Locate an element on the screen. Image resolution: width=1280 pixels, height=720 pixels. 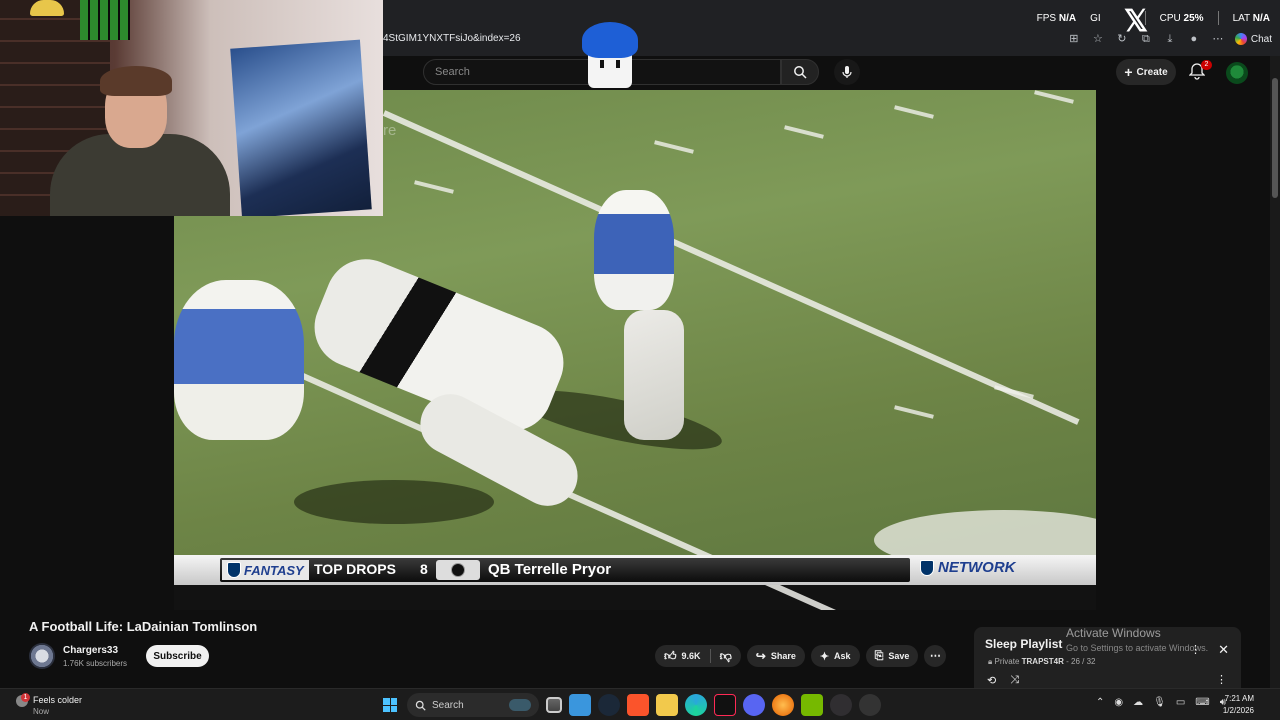
search-highlight-icon is located at coordinates (520, 705).